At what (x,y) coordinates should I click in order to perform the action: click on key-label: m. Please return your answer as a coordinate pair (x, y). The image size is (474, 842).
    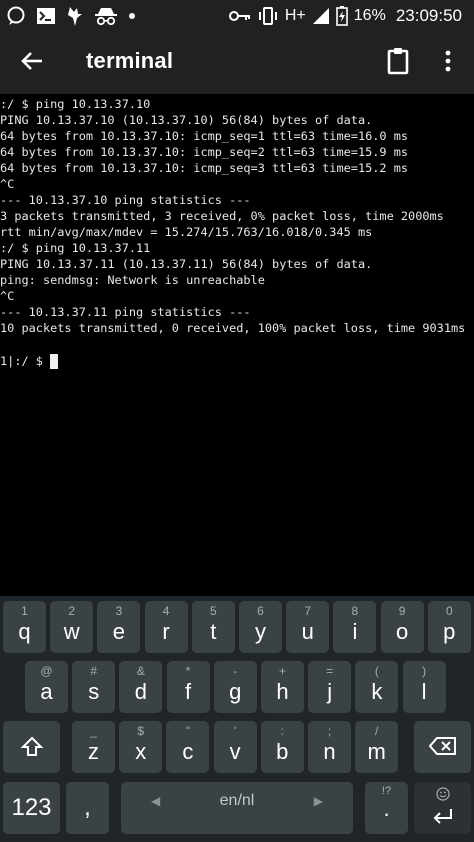
    Looking at the image, I should click on (376, 751).